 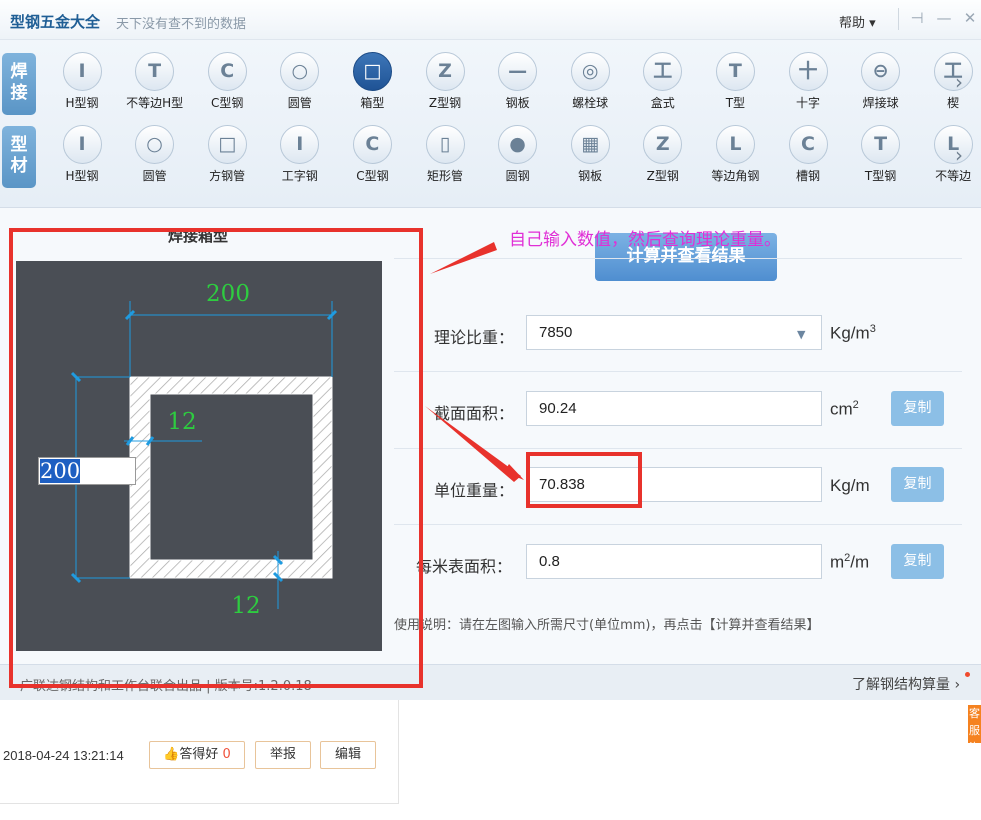 What do you see at coordinates (463, 258) in the screenshot?
I see `arrow-callout` at bounding box center [463, 258].